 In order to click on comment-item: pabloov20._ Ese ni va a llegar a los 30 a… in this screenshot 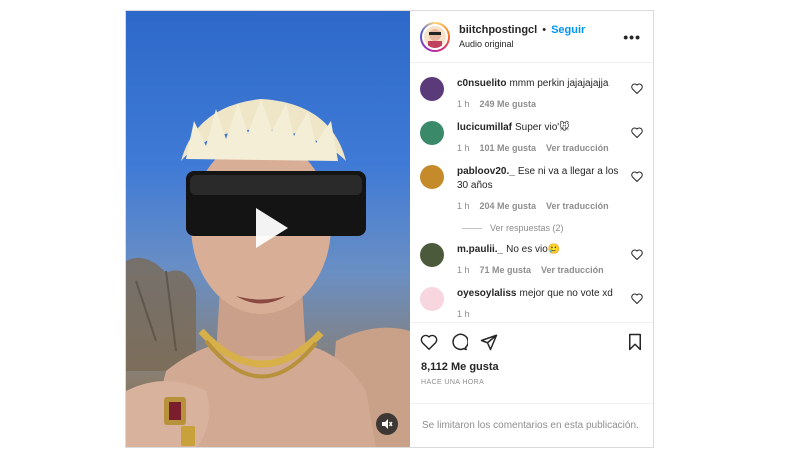, I will do `click(531, 189)`.